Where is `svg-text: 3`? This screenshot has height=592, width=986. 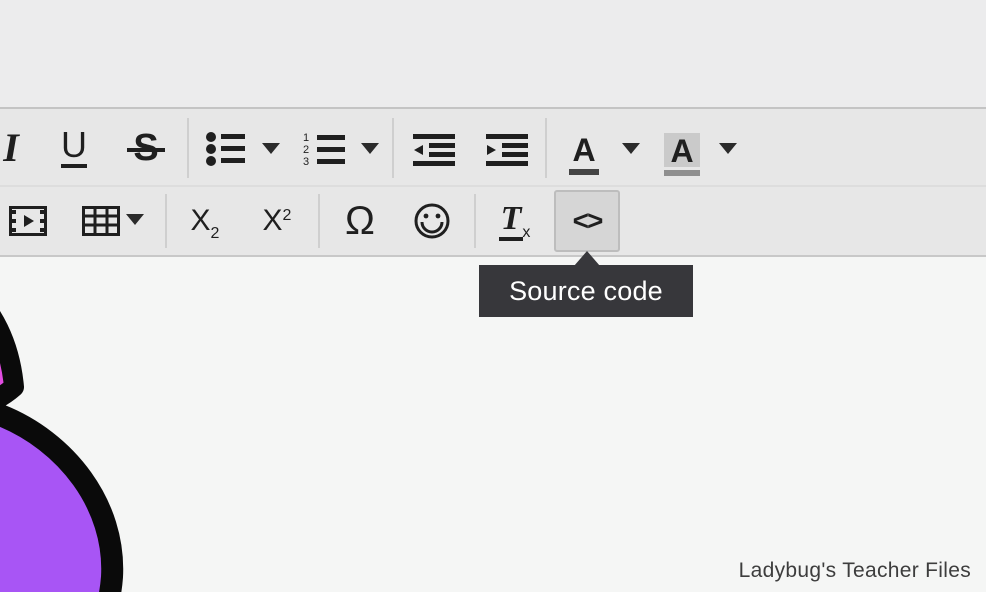
svg-text: 3 is located at coordinates (306, 162).